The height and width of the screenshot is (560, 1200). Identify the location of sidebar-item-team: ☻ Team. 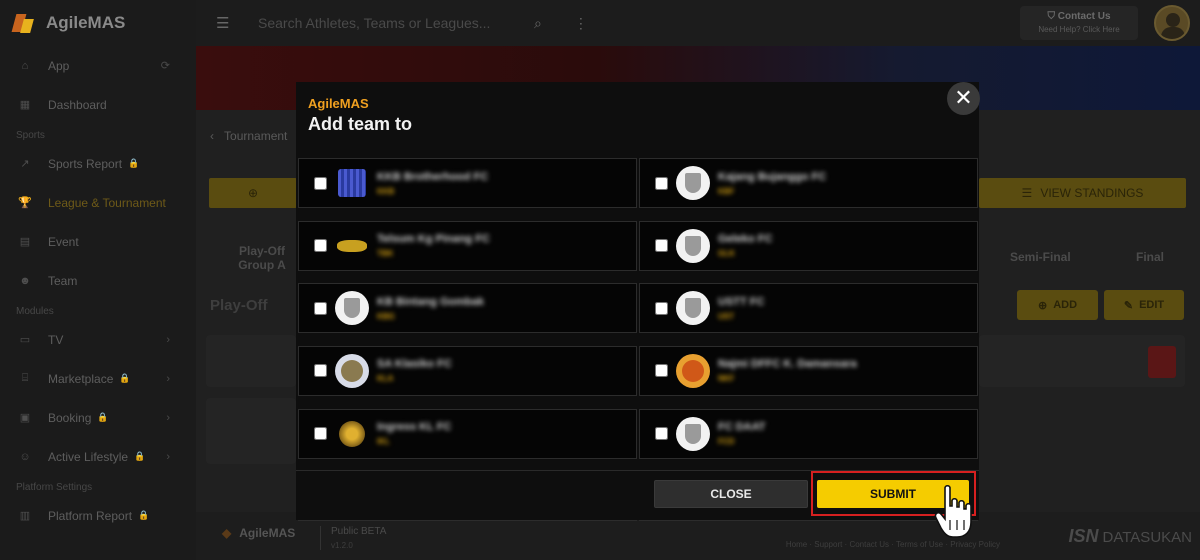
(98, 280).